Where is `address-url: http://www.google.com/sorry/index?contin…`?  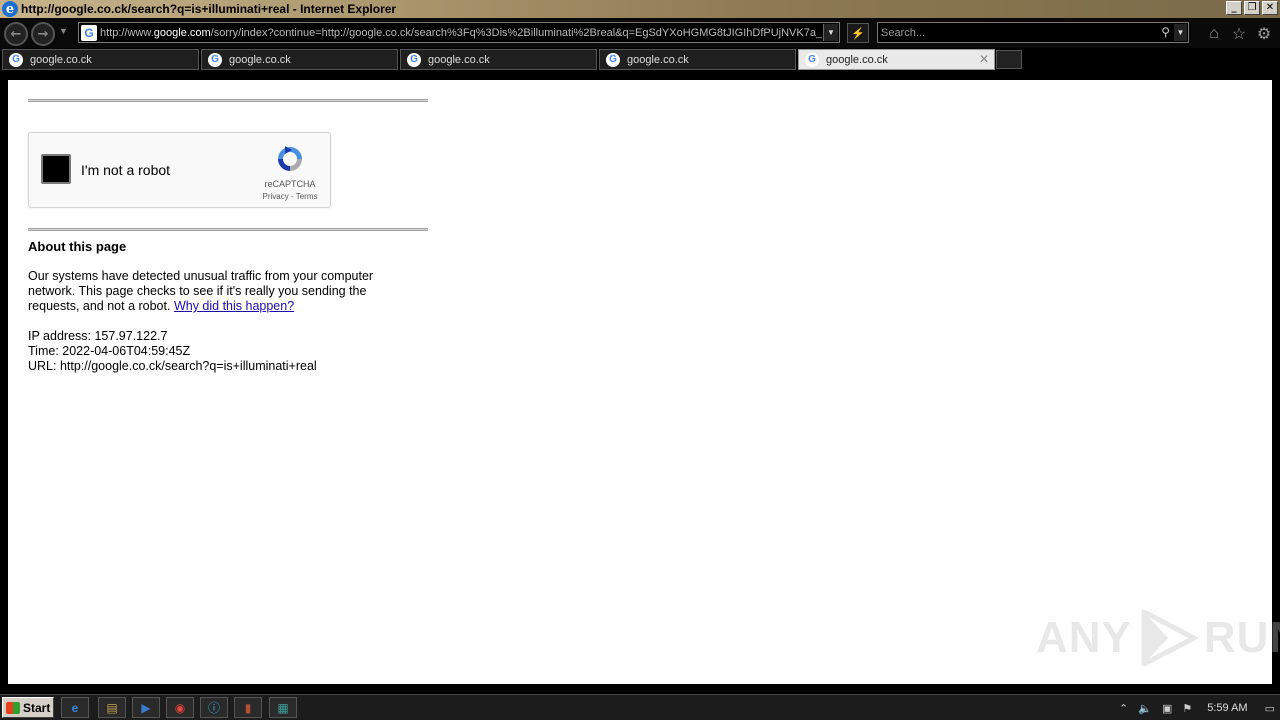 address-url: http://www.google.com/sorry/index?contin… is located at coordinates (461, 33).